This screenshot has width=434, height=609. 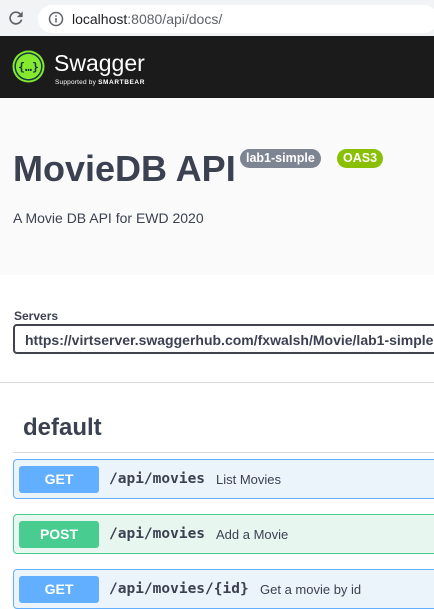 I want to click on tag-divider, so click(x=223, y=452).